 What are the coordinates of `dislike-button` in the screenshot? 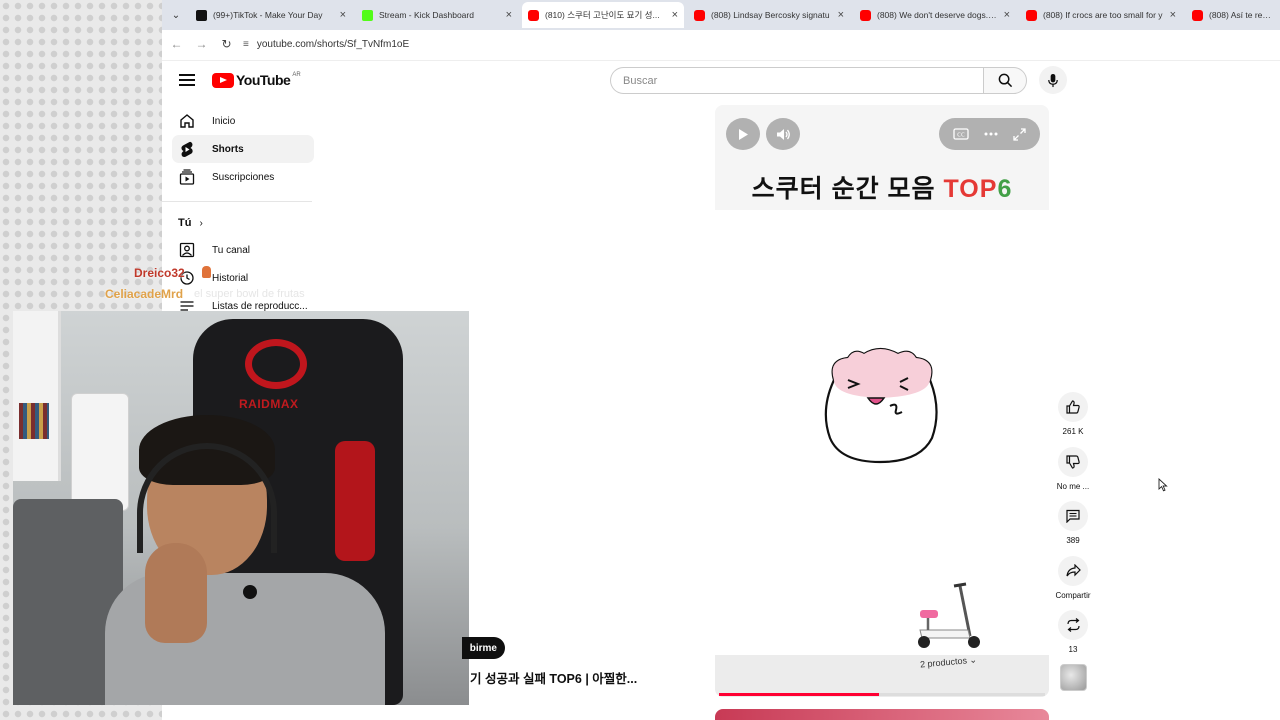 It's located at (1073, 461).